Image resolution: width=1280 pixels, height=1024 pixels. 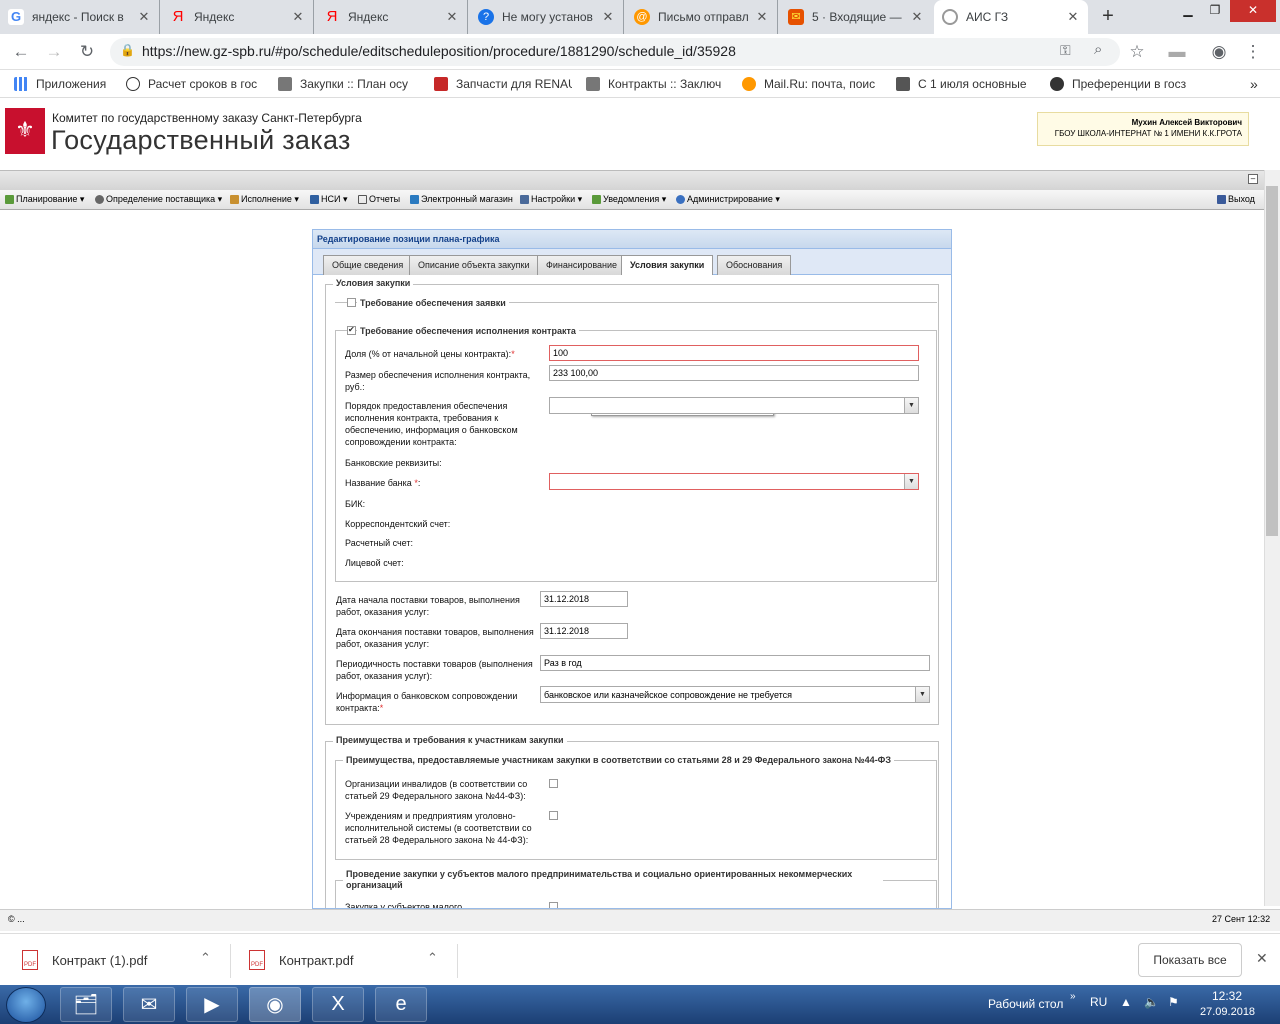 I want to click on close-window-button: ✕, so click(x=1253, y=11).